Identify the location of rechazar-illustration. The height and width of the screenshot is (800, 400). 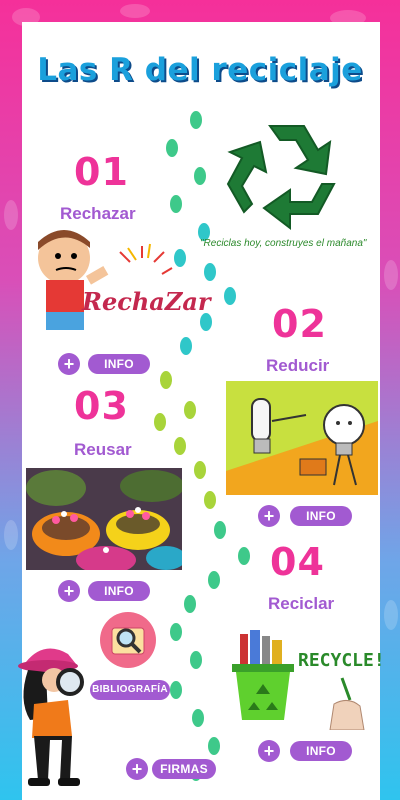
(98, 284).